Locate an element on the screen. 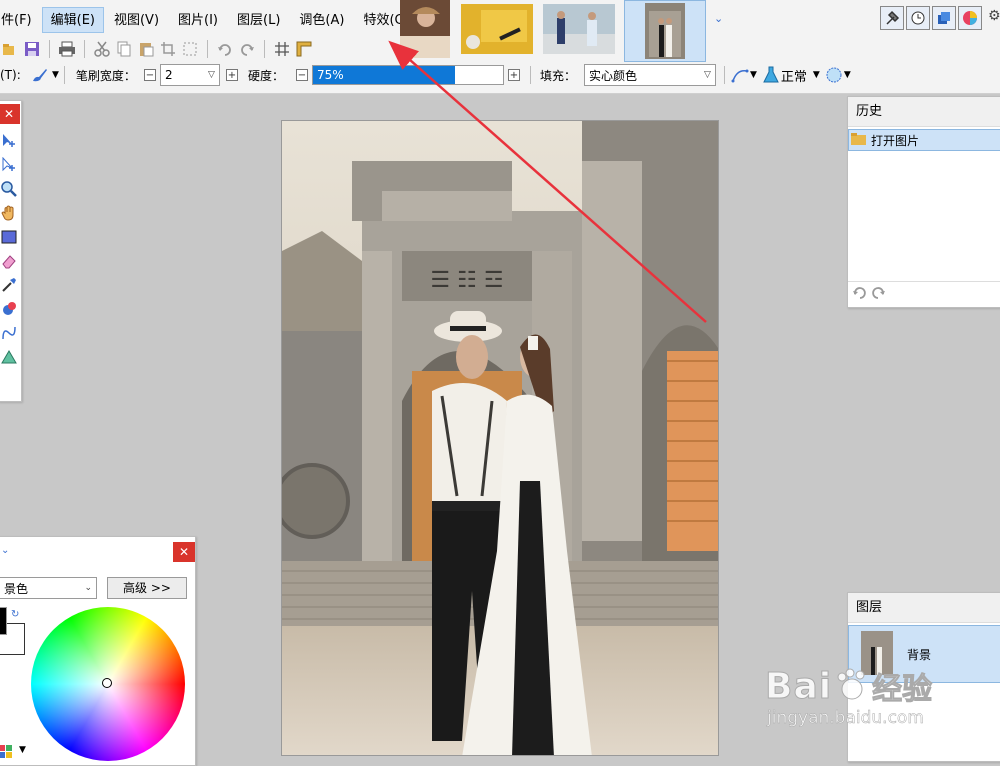  image-tabs: ⌄ is located at coordinates (560, 31).